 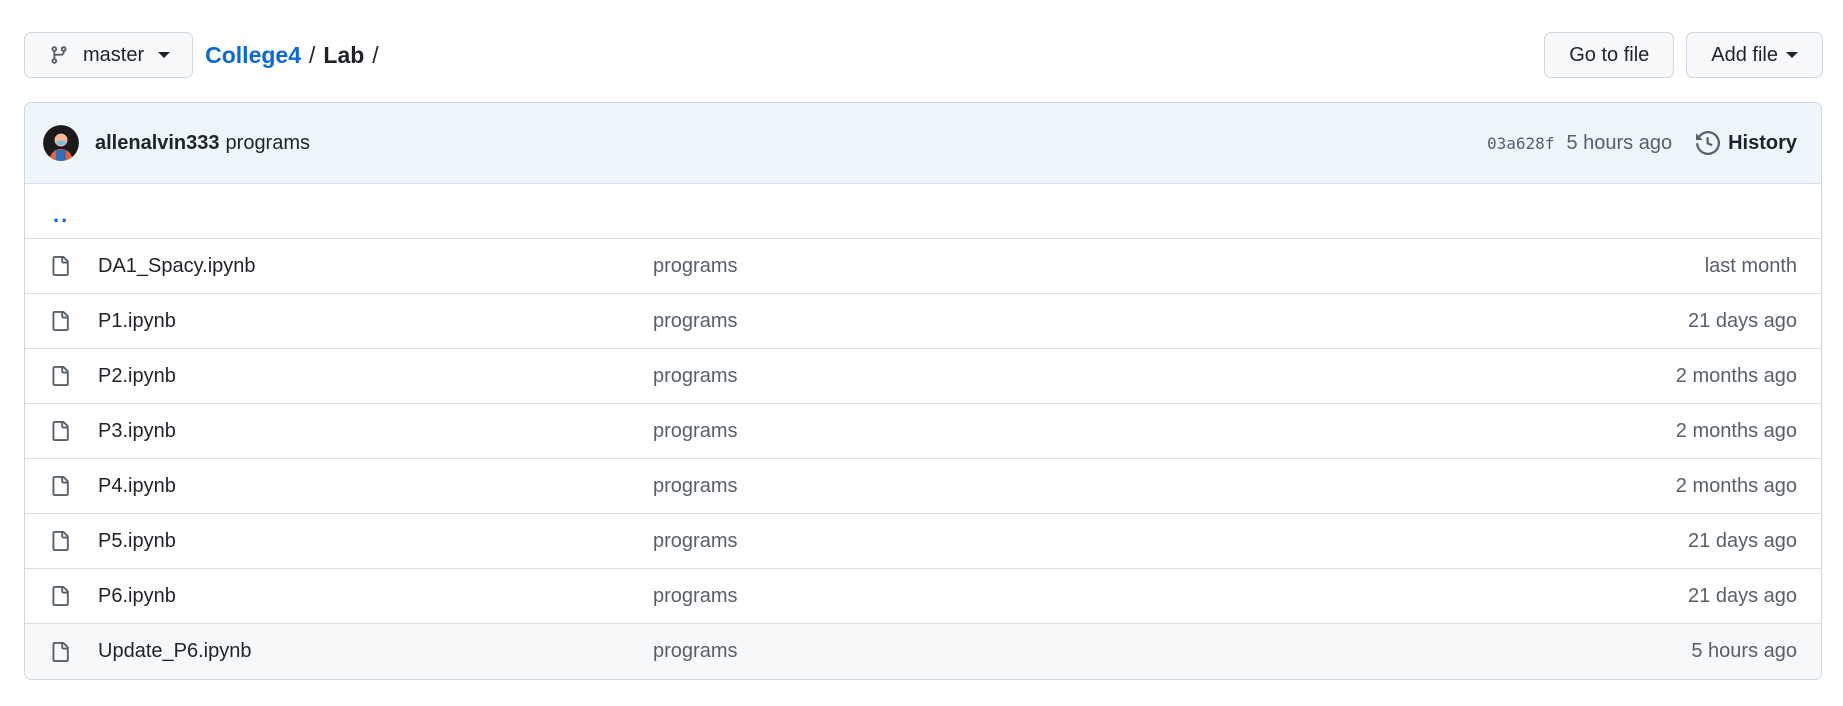 I want to click on file-name-link: P4.ipynb, so click(x=137, y=486).